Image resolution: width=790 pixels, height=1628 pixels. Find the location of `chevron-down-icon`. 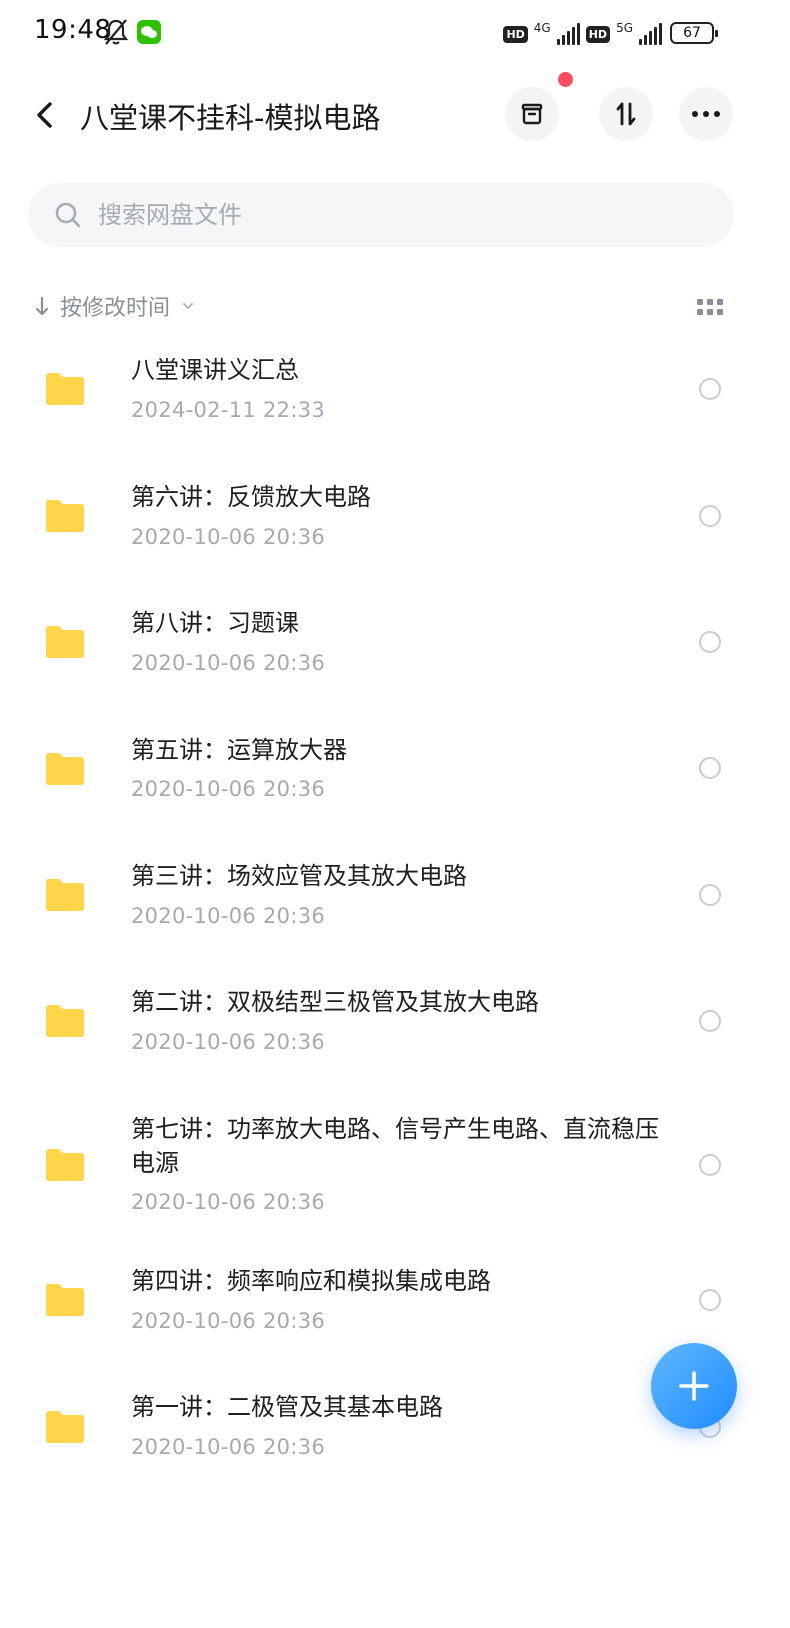

chevron-down-icon is located at coordinates (188, 306).